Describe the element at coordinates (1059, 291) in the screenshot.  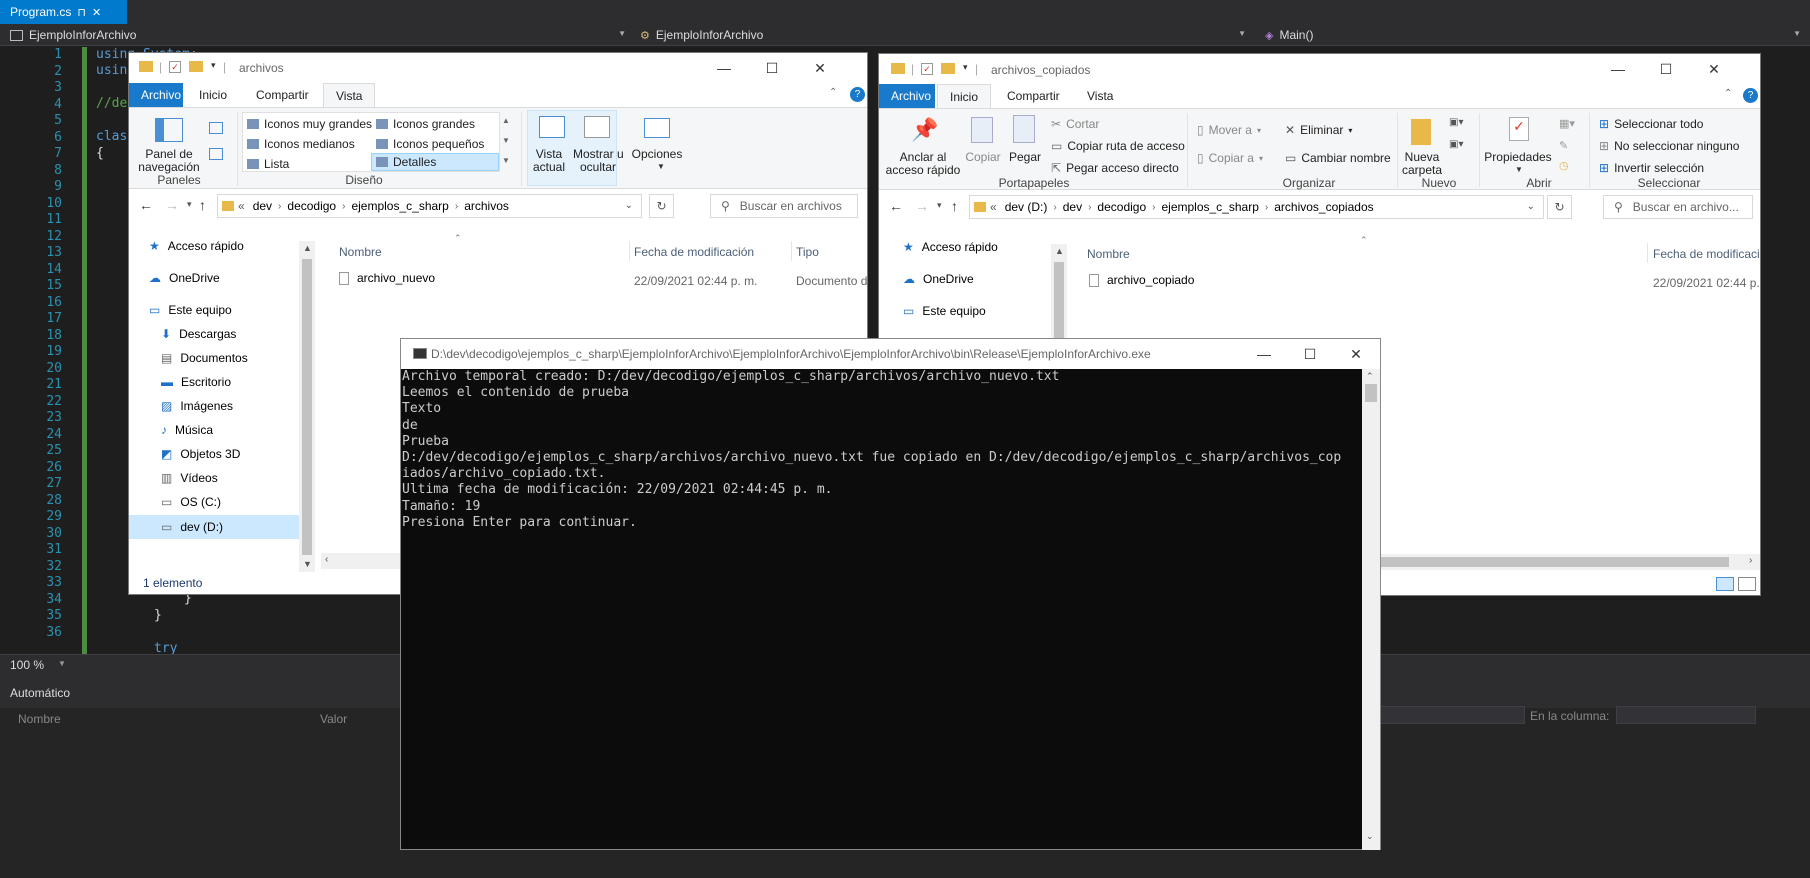
I see `nav-scrollbar: ▲` at that location.